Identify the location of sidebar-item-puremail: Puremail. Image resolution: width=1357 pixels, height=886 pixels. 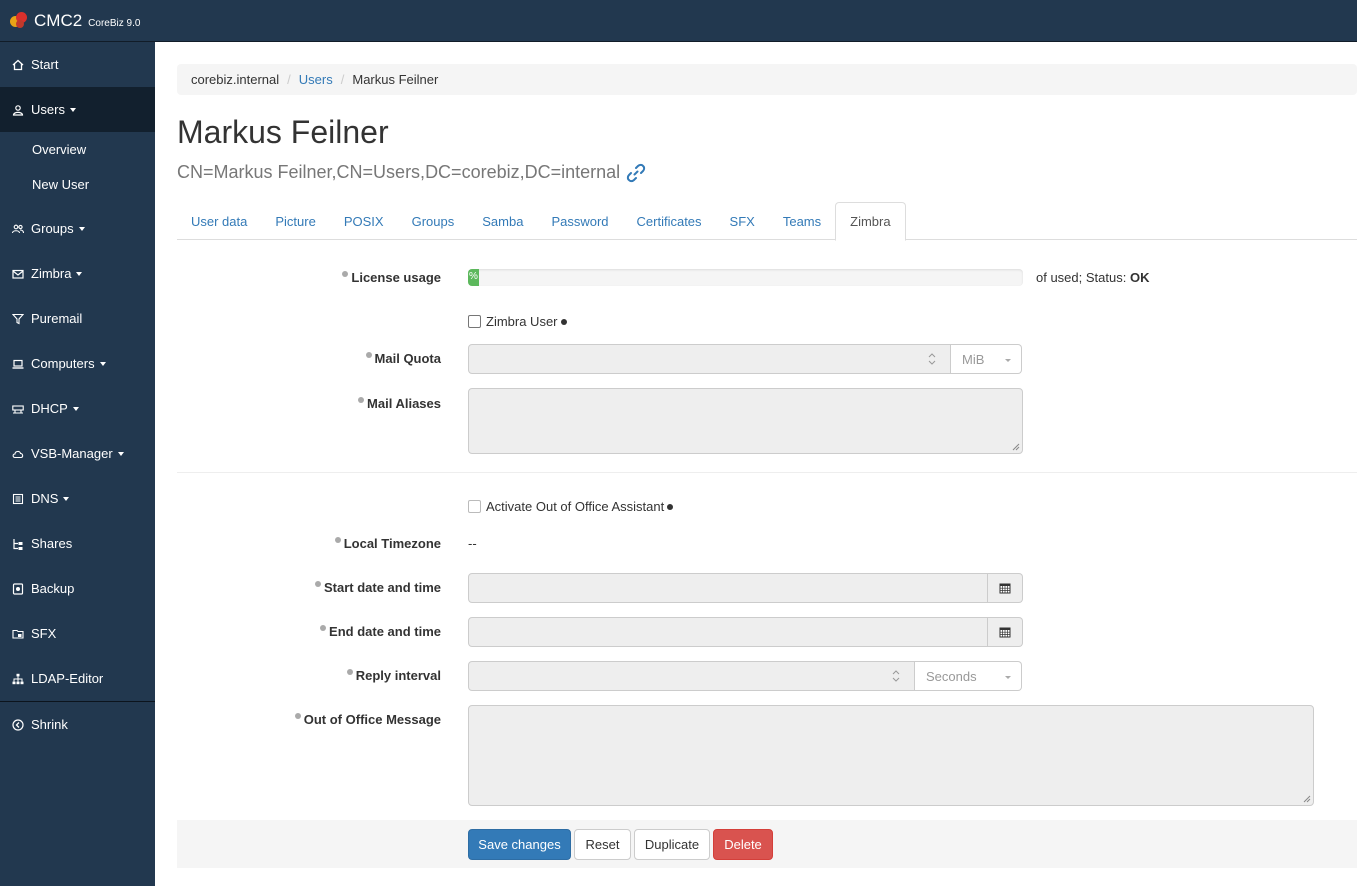
(77, 318).